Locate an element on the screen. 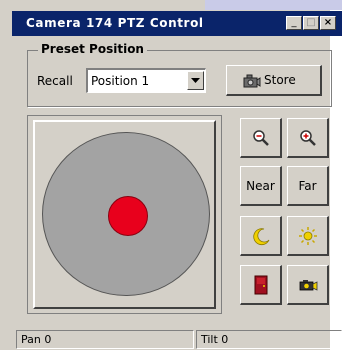 The height and width of the screenshot is (350, 342). pan-tilt-handle is located at coordinates (128, 216).